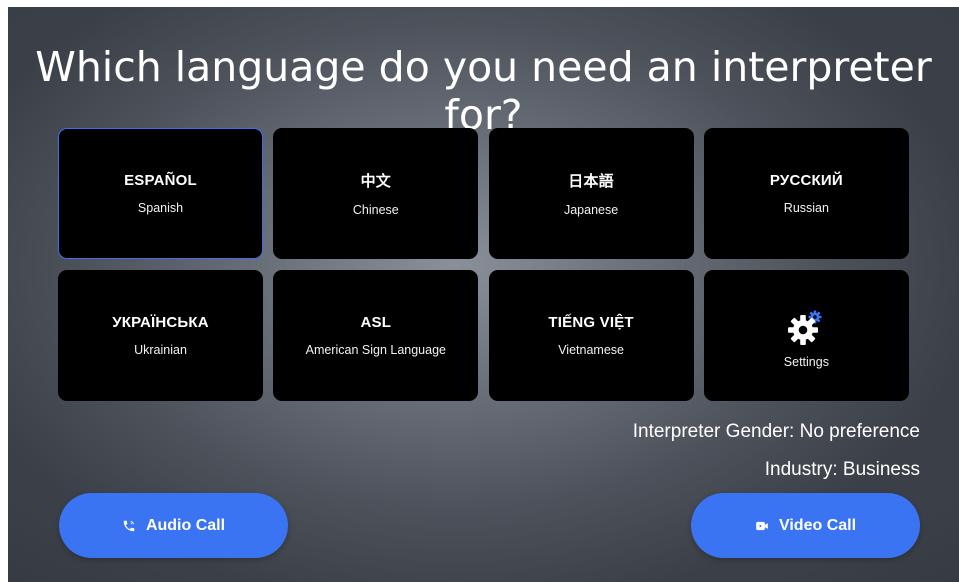 The width and height of the screenshot is (959, 582). I want to click on language-tile-japanese: 日本語 Japanese, so click(591, 193).